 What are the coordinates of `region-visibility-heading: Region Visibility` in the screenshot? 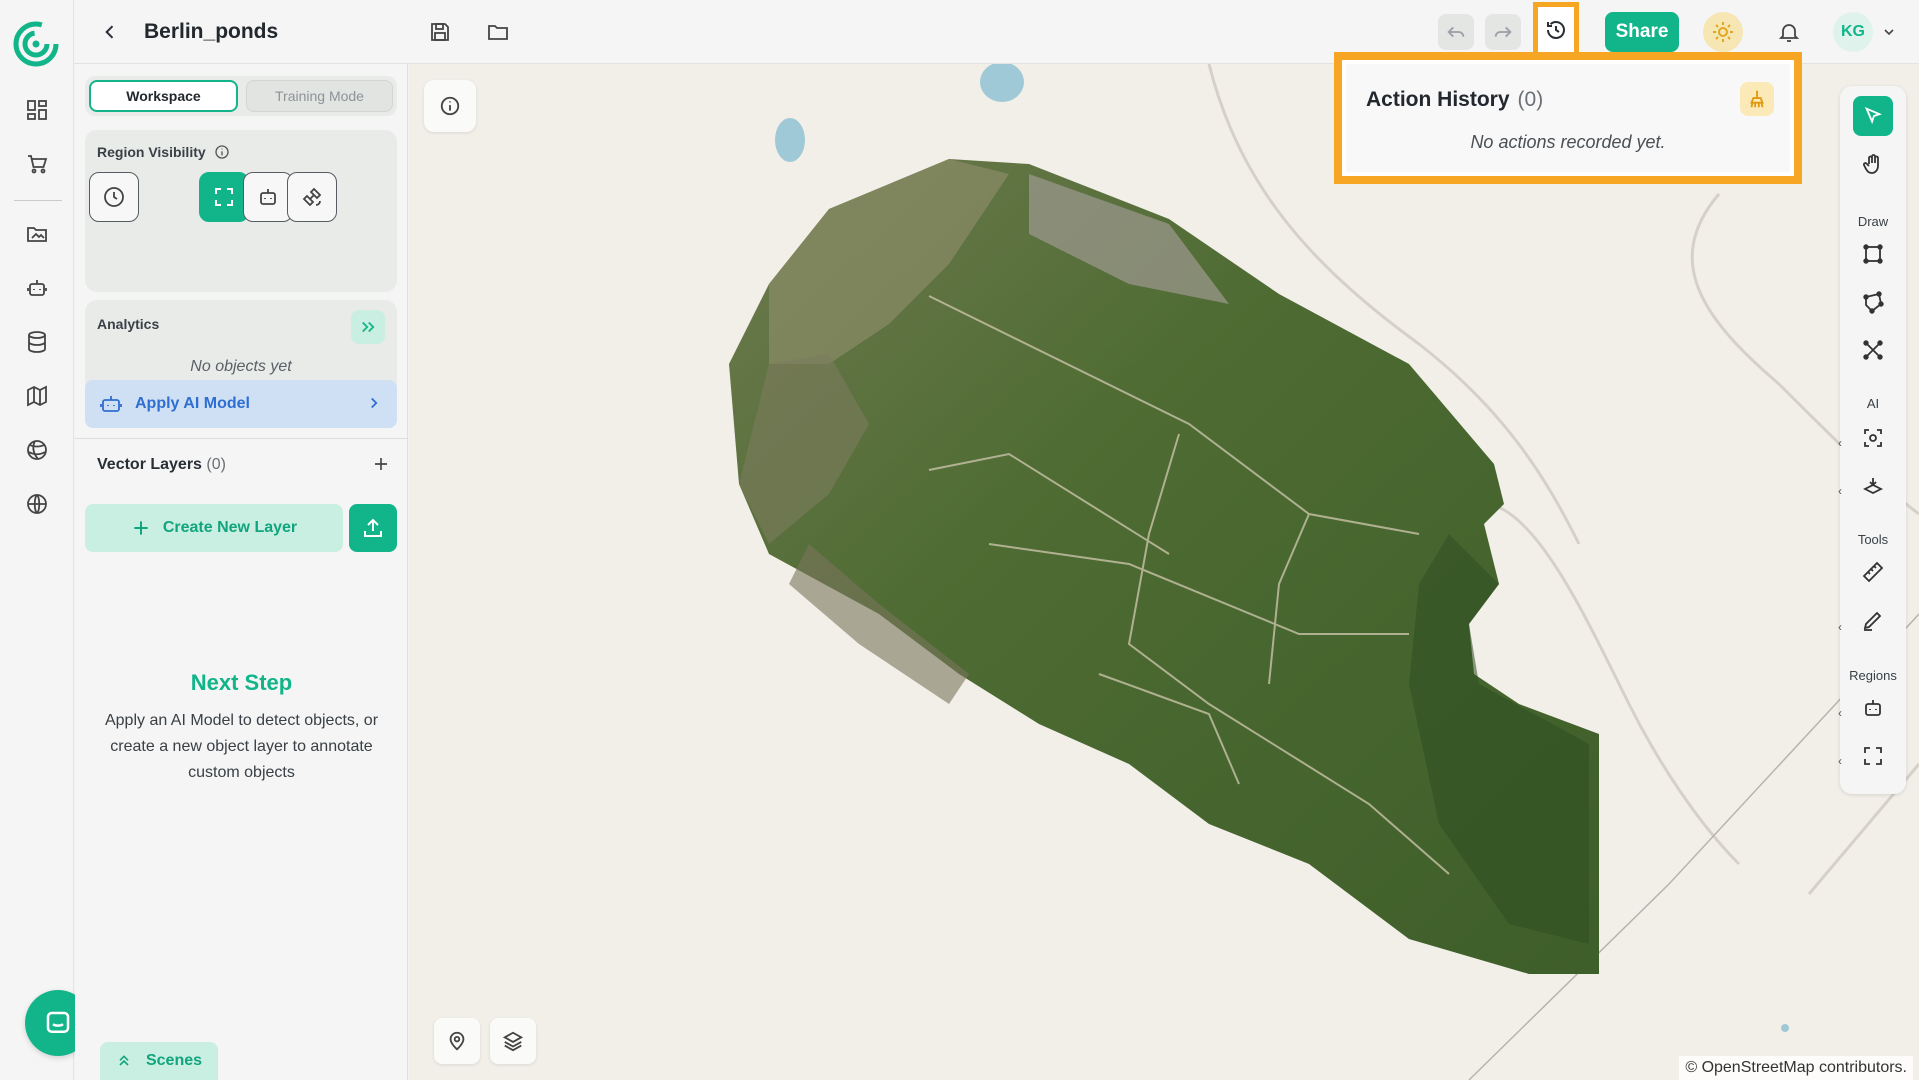 It's located at (163, 152).